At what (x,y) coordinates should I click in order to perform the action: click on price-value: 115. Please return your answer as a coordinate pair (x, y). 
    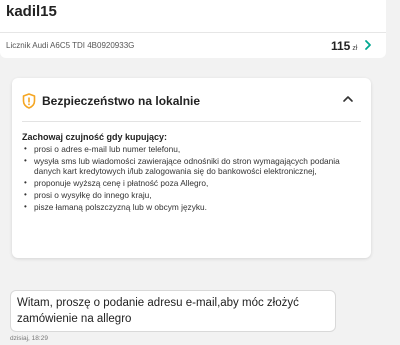
    Looking at the image, I should click on (341, 46).